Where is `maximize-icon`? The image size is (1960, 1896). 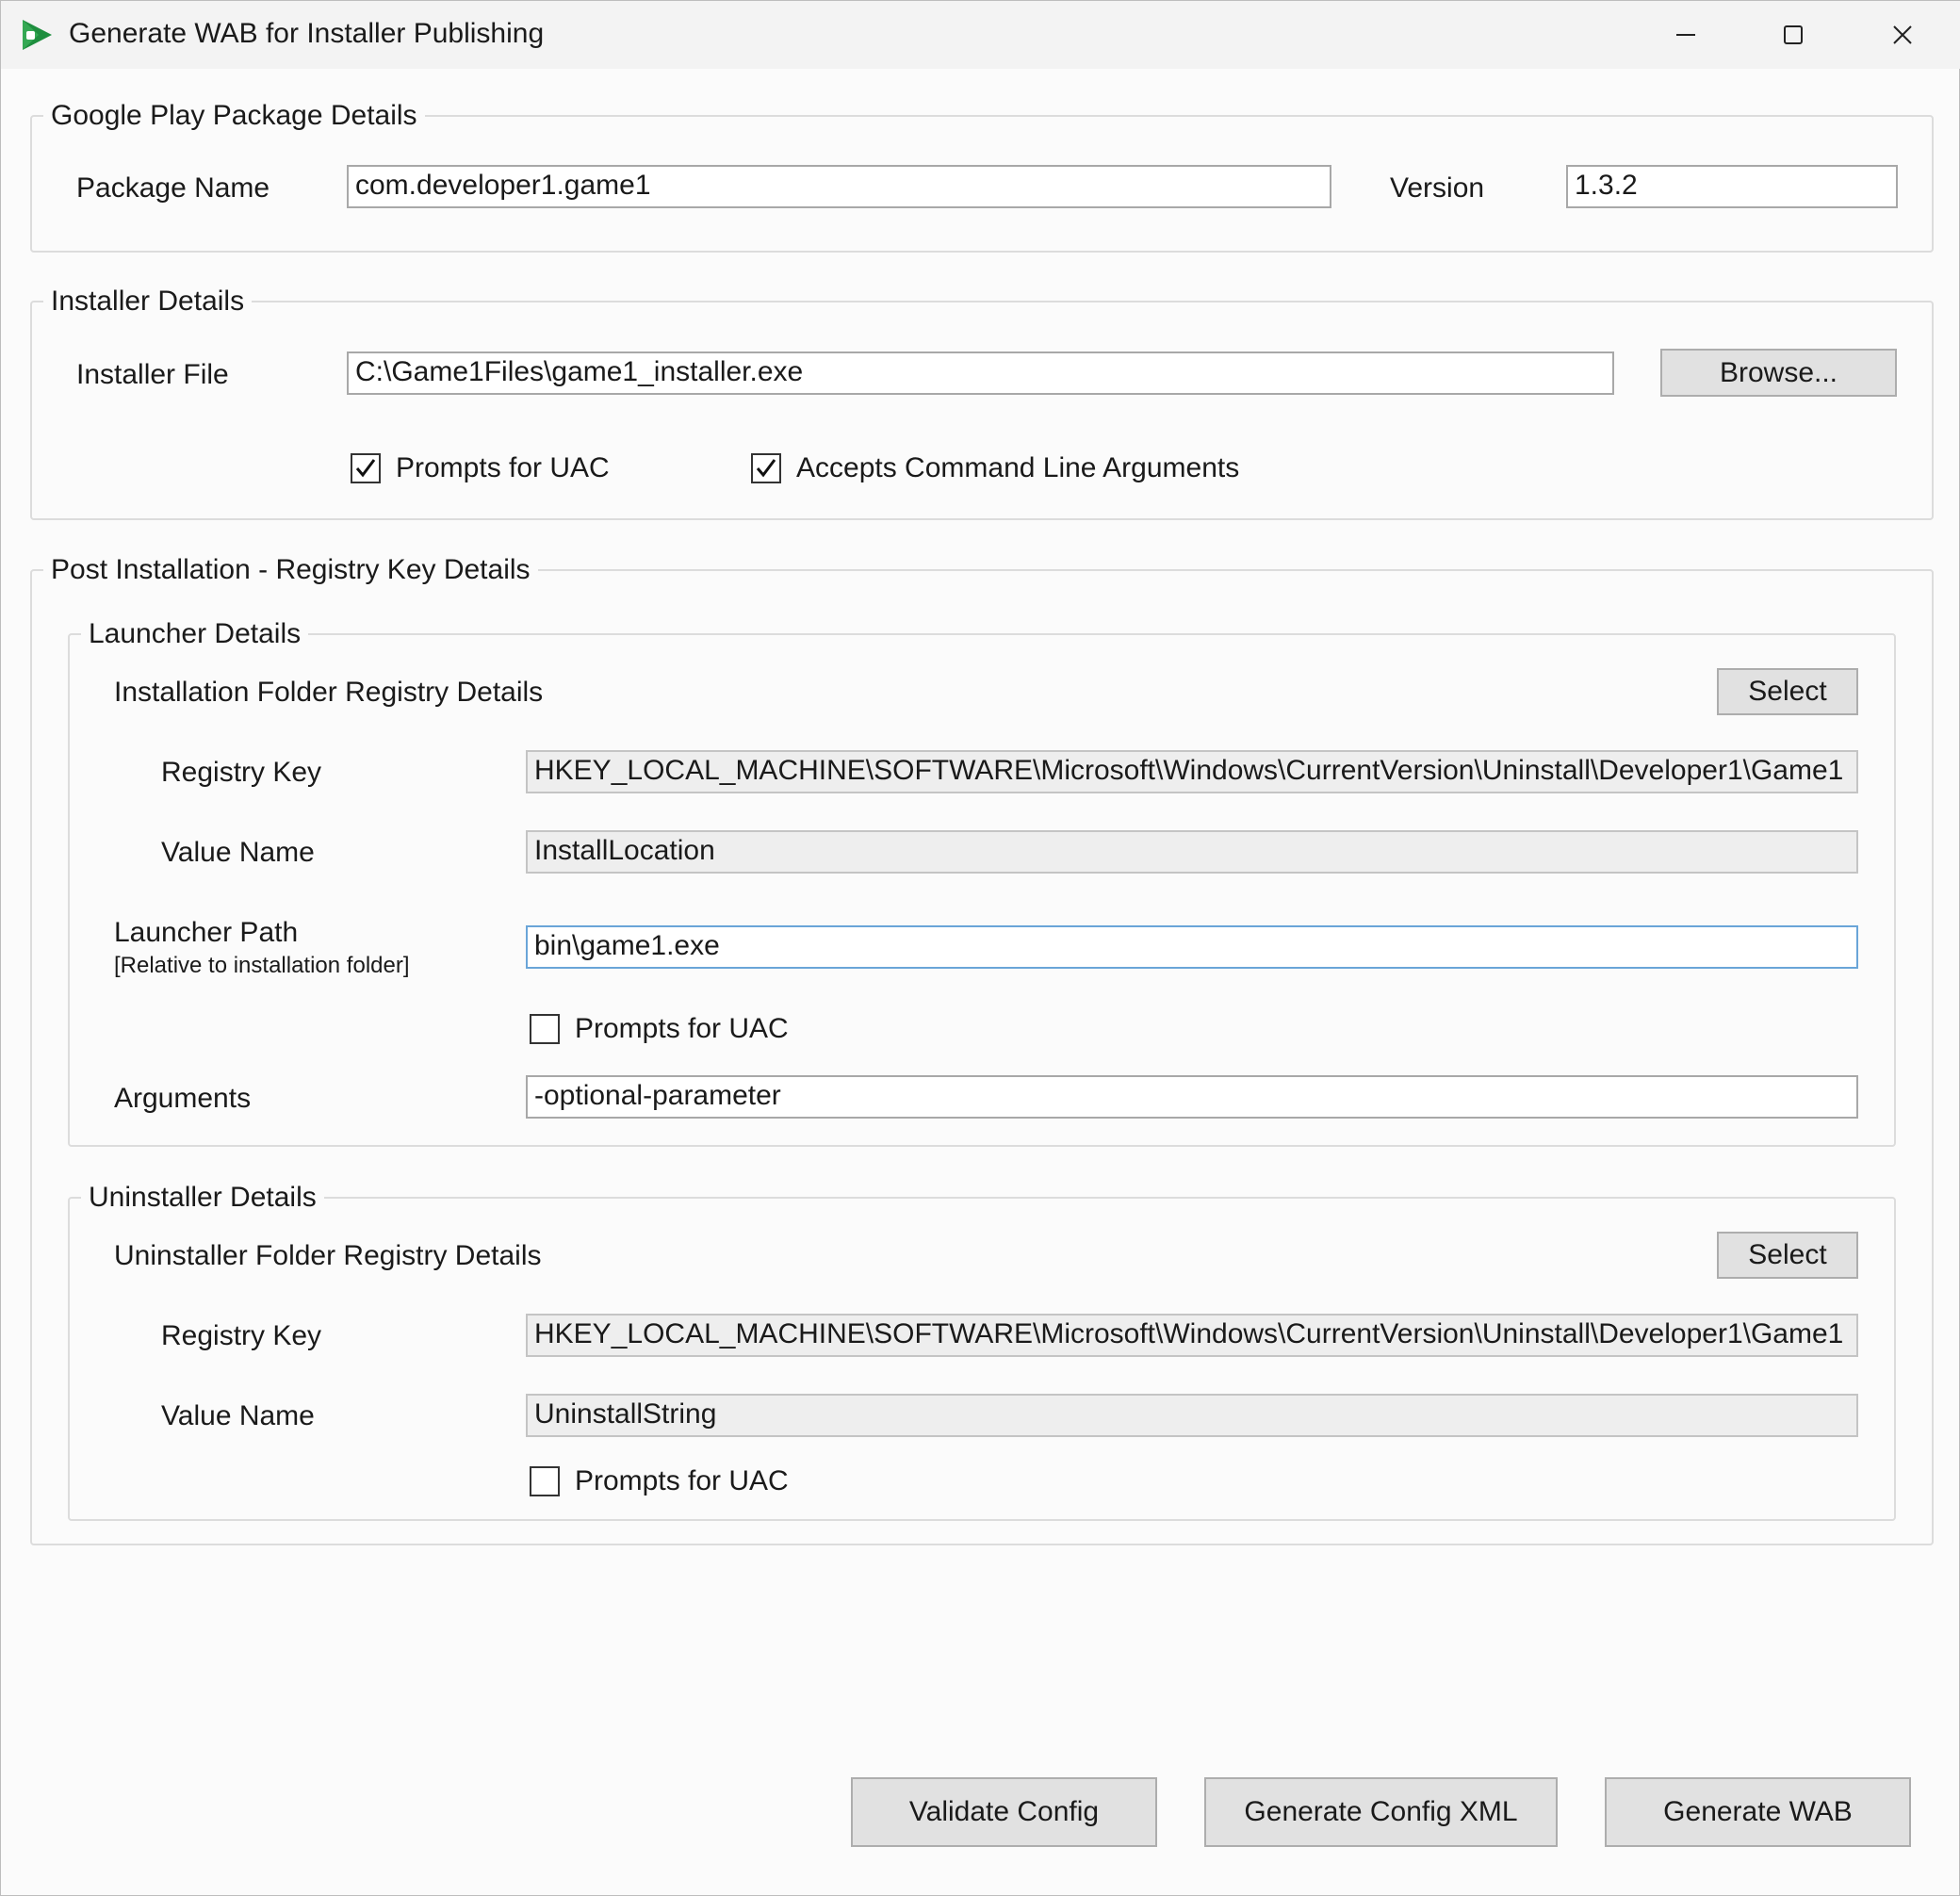
maximize-icon is located at coordinates (1794, 34).